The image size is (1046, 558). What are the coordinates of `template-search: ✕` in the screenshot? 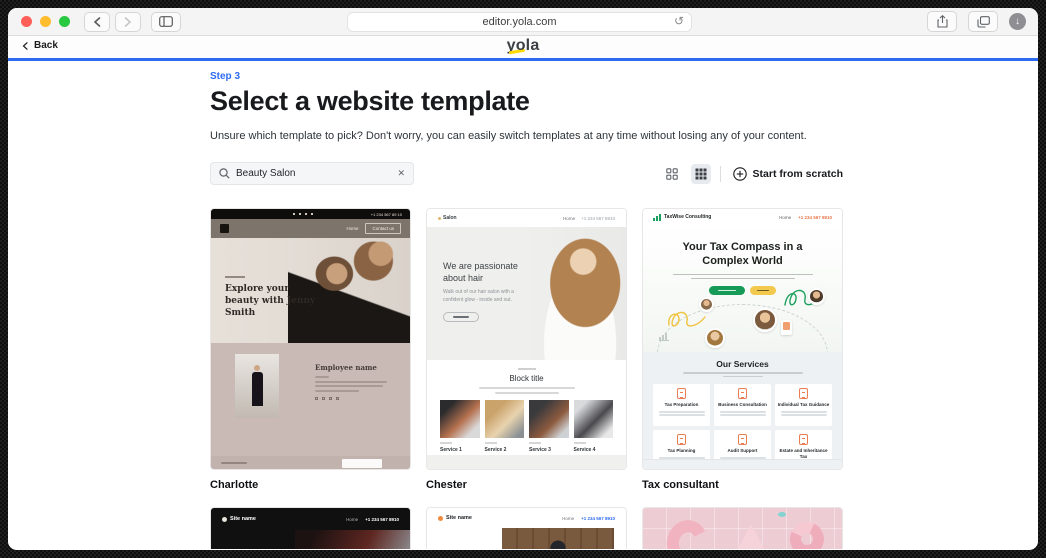 It's located at (312, 173).